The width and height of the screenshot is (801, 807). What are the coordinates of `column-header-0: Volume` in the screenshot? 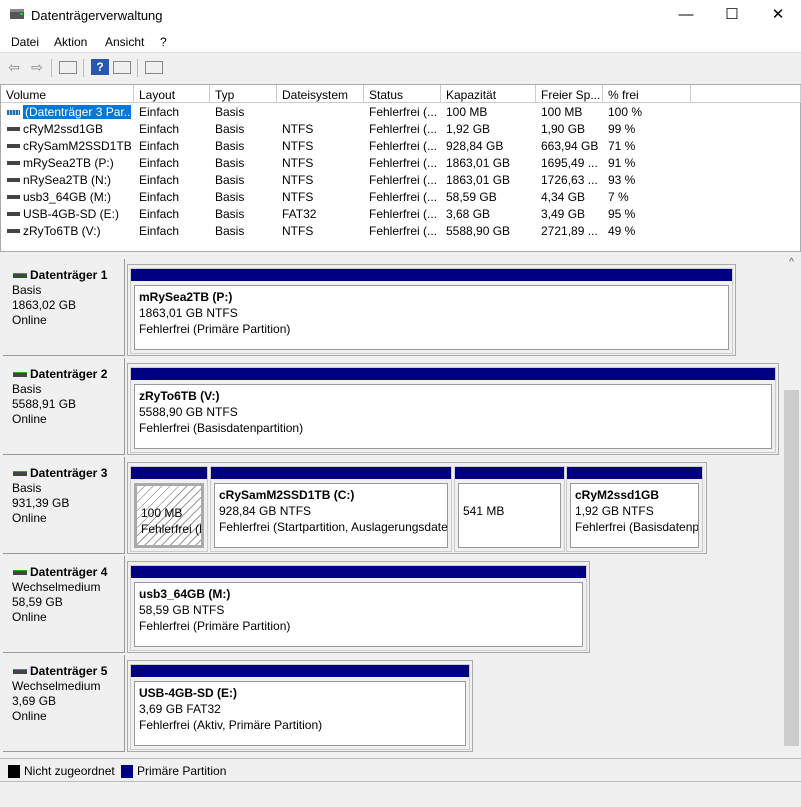 It's located at (67, 94).